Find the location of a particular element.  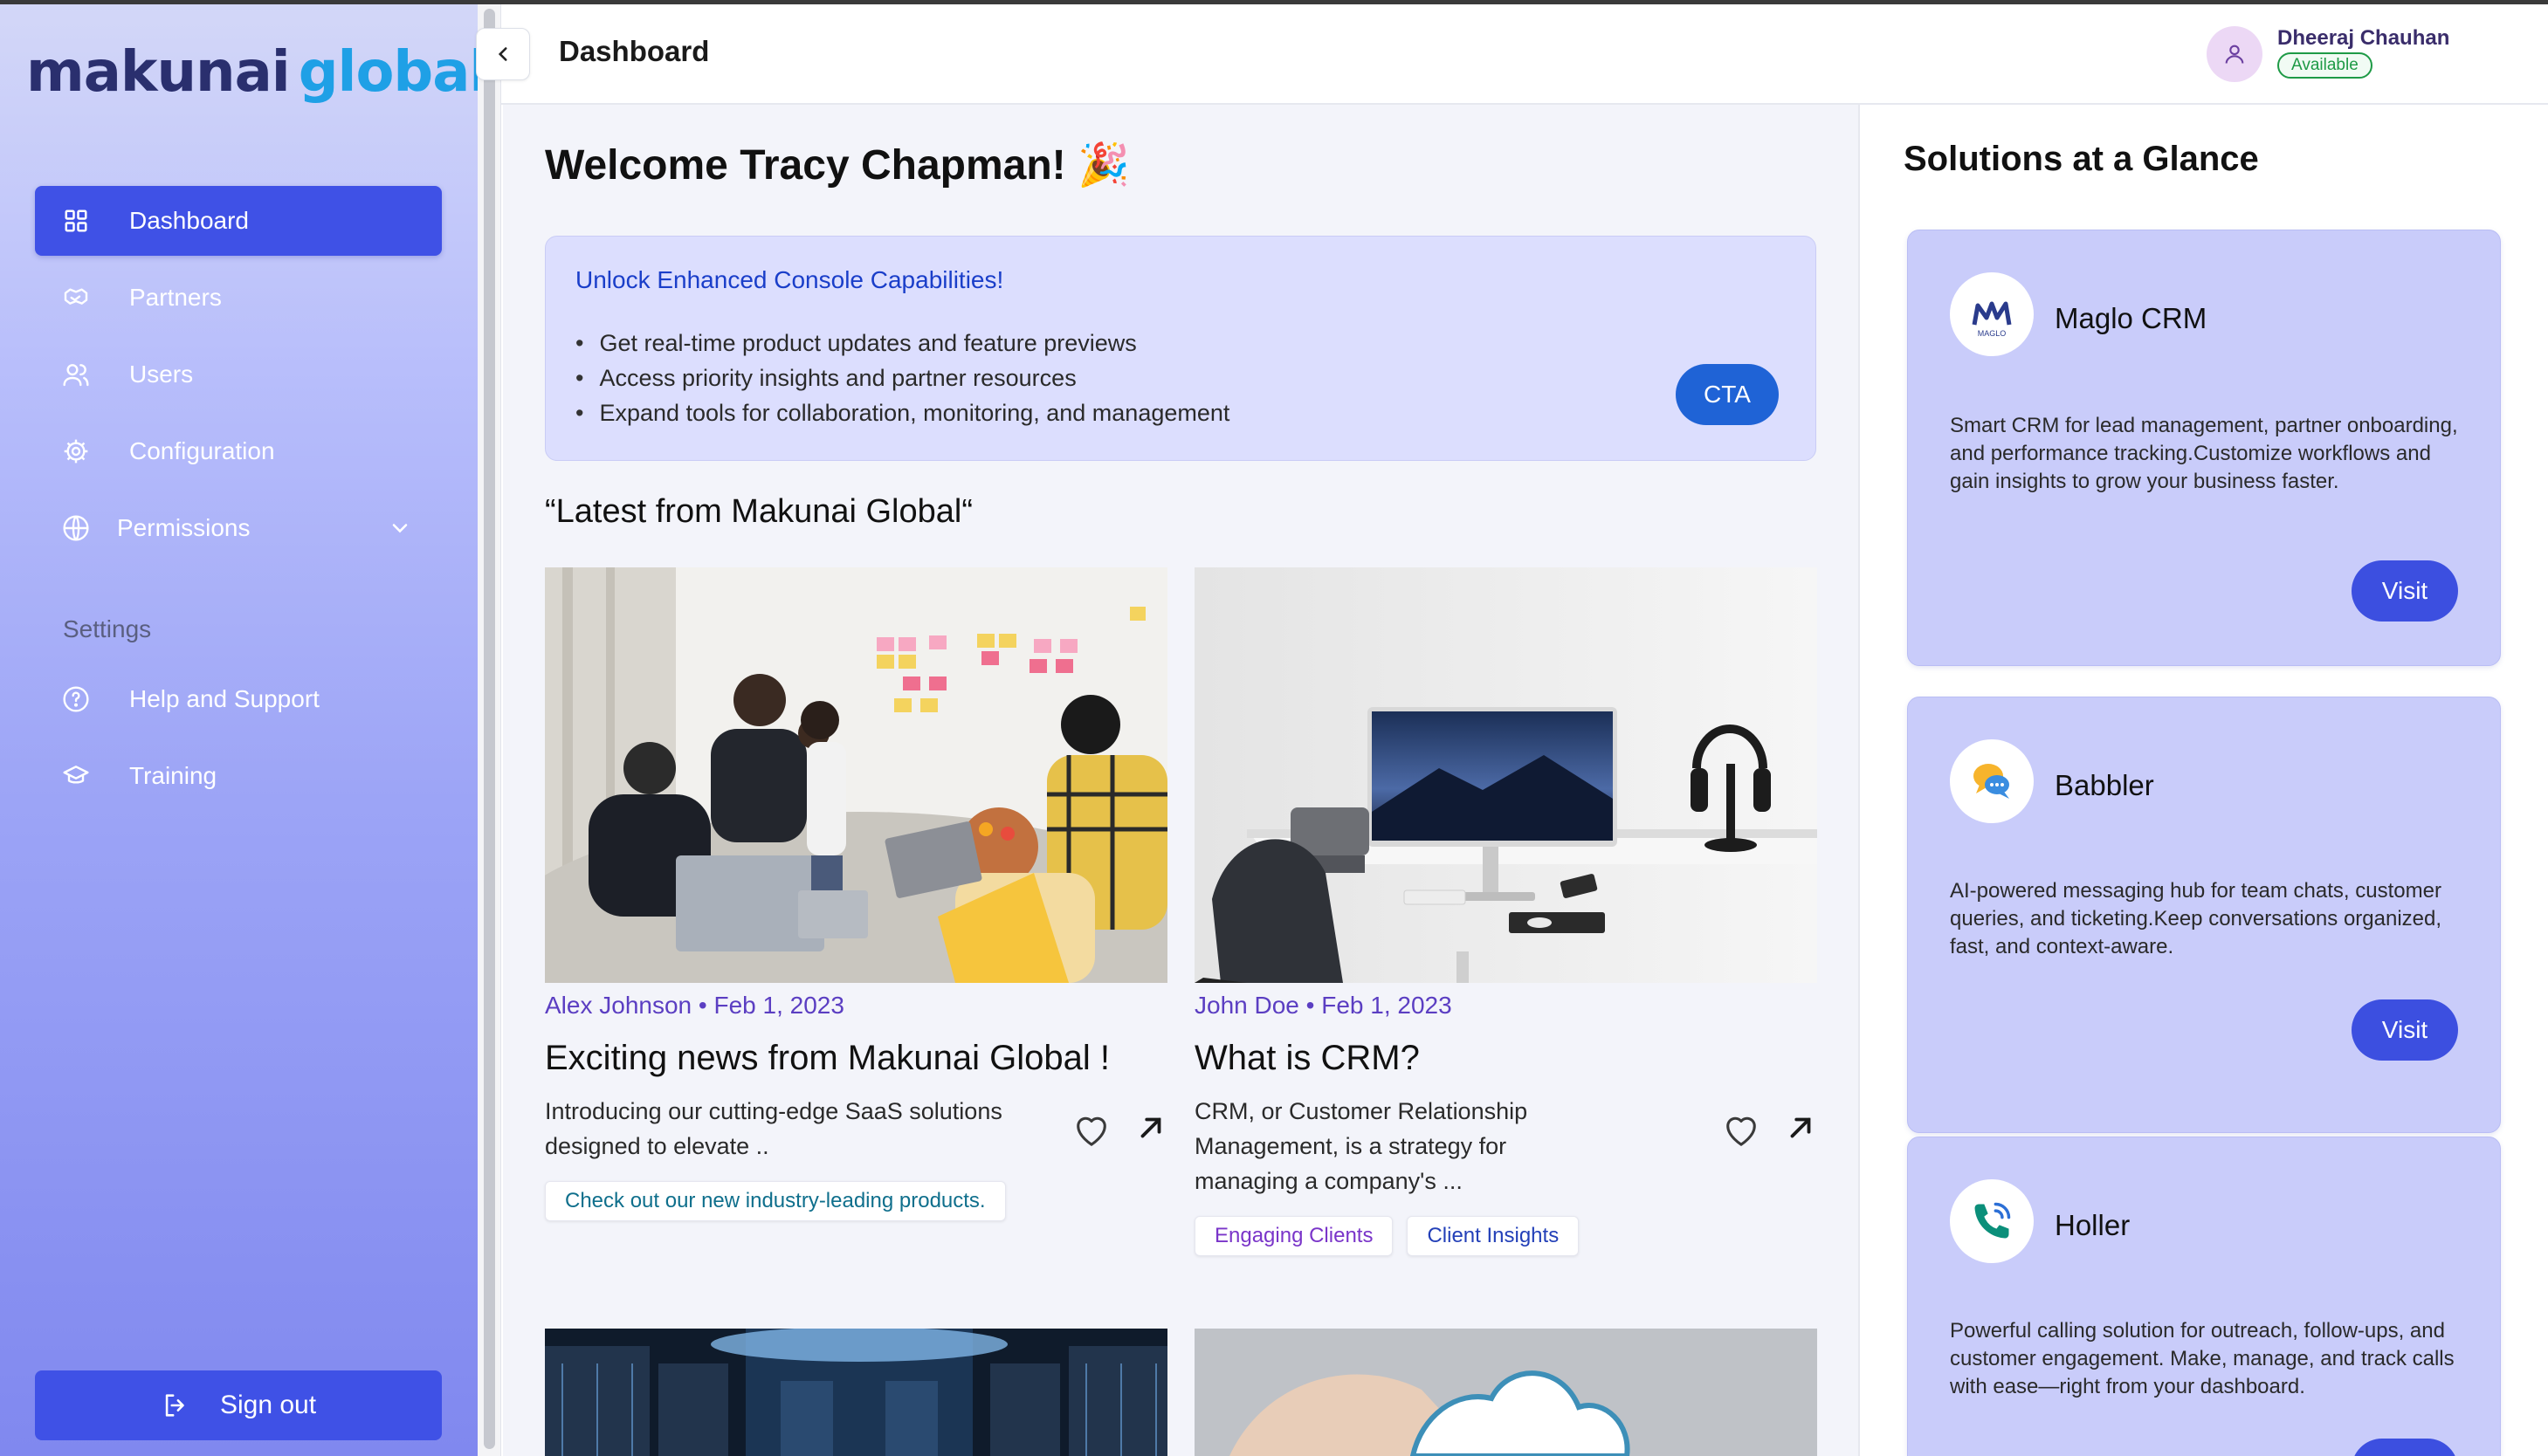

phone-call-icon is located at coordinates (1992, 1221).